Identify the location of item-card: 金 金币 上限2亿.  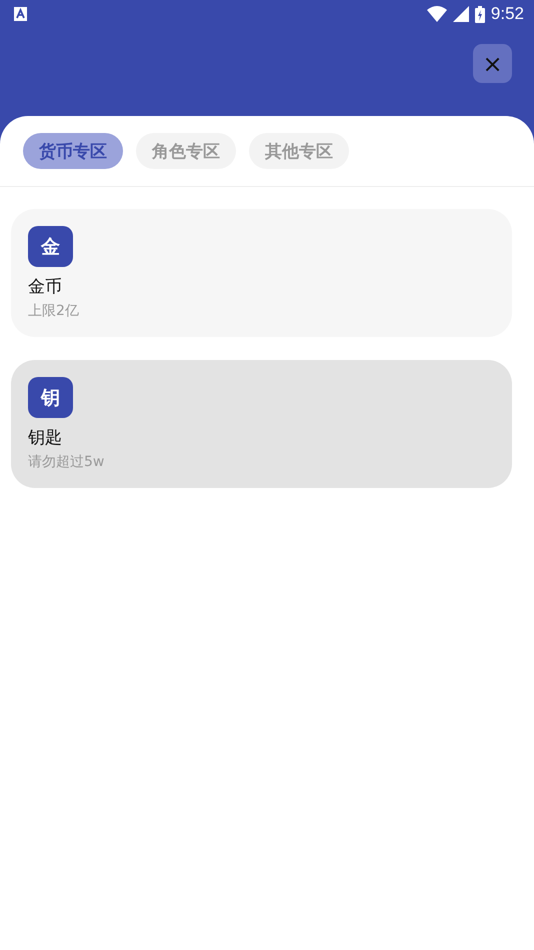
(261, 273).